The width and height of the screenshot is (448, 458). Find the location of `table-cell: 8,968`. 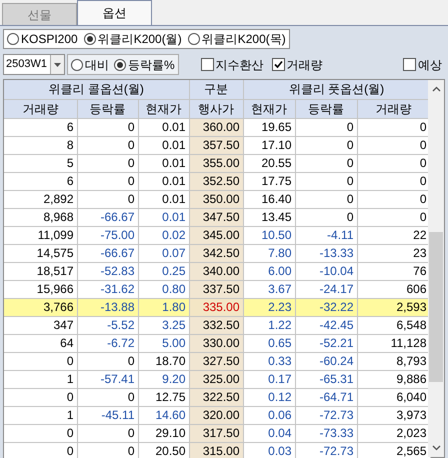

table-cell: 8,968 is located at coordinates (40, 217).